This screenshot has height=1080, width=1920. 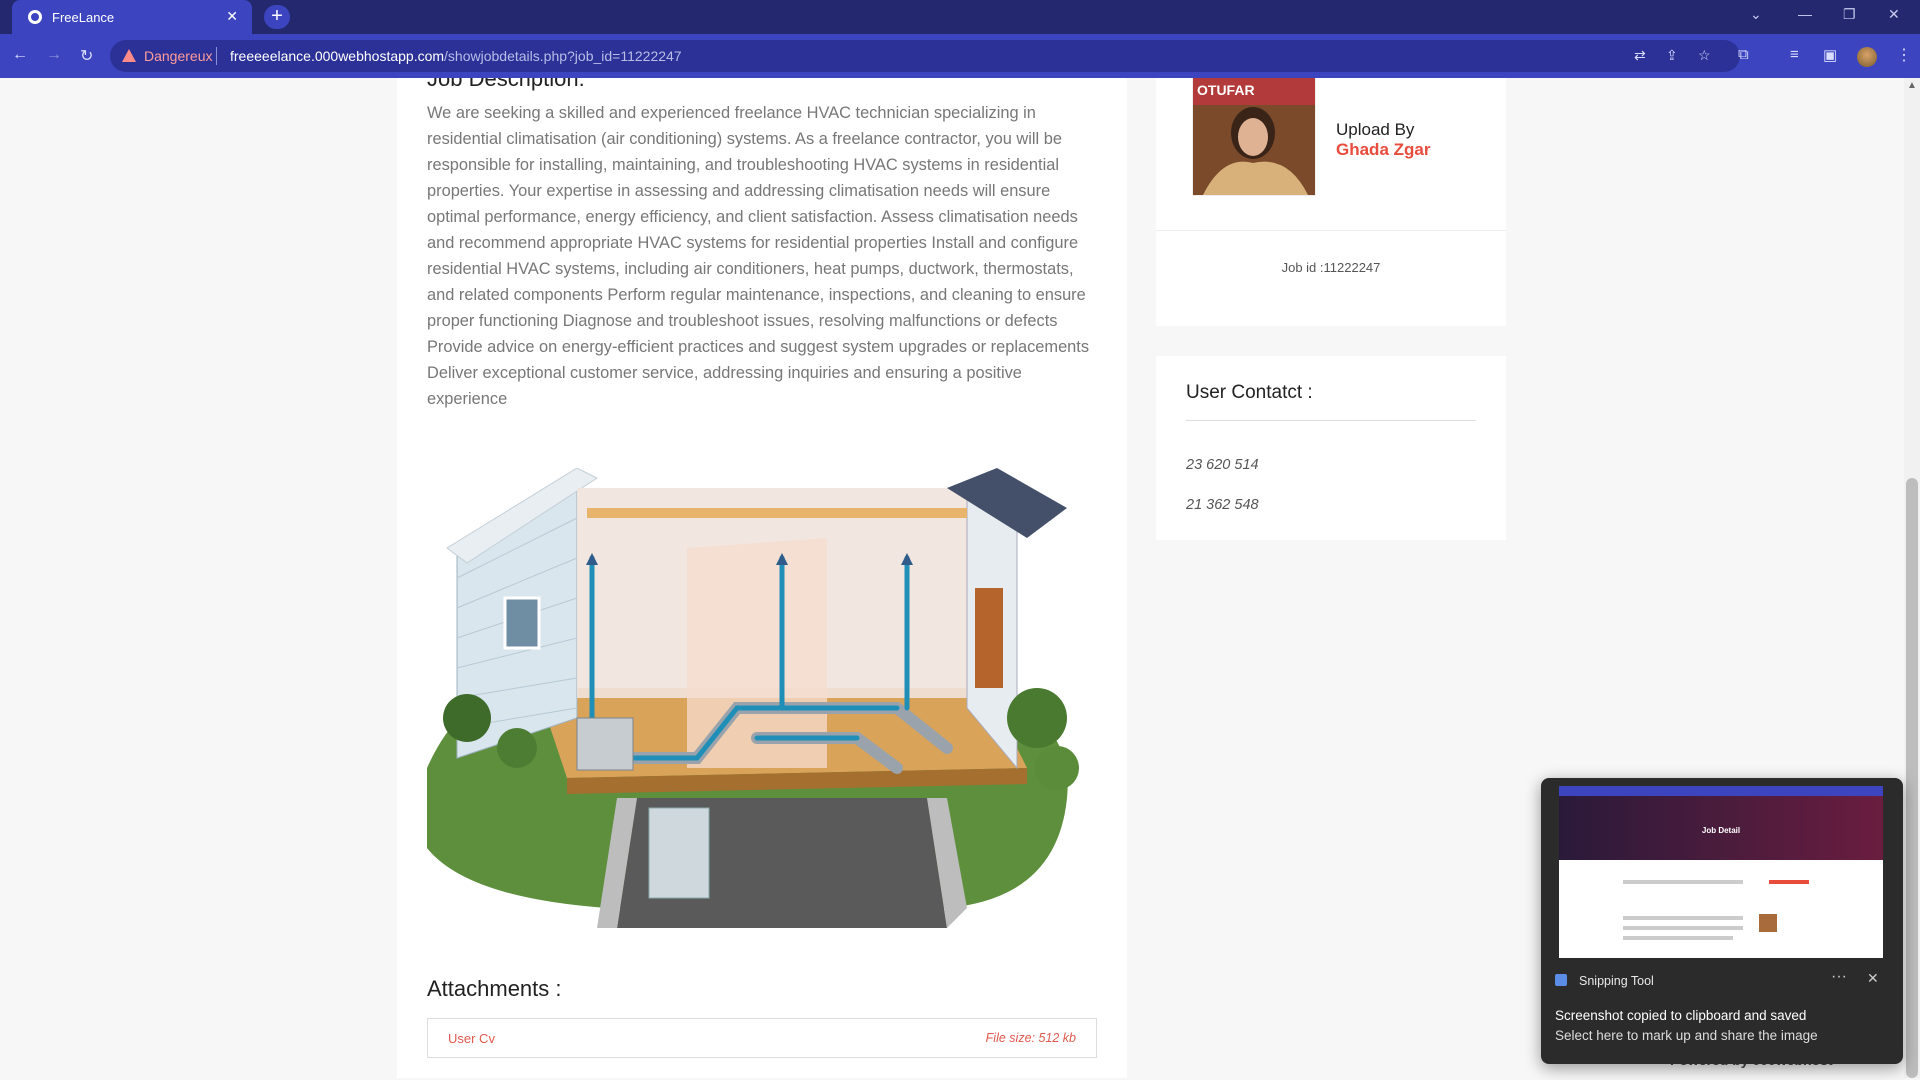 I want to click on minimize-icon: —, so click(x=1805, y=14).